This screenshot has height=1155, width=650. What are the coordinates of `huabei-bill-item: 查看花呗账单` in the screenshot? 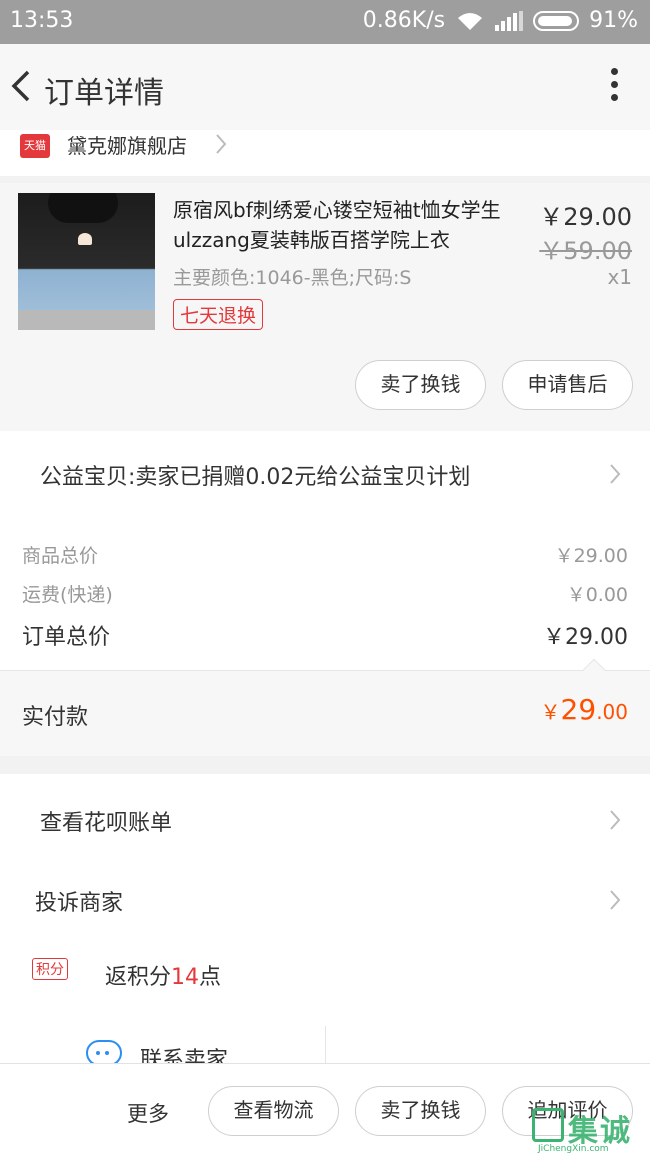 It's located at (325, 818).